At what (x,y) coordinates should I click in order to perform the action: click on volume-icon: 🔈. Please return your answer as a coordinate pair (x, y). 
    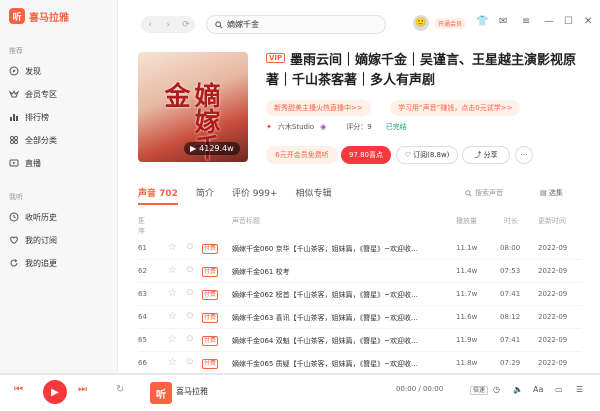
    Looking at the image, I should click on (518, 389).